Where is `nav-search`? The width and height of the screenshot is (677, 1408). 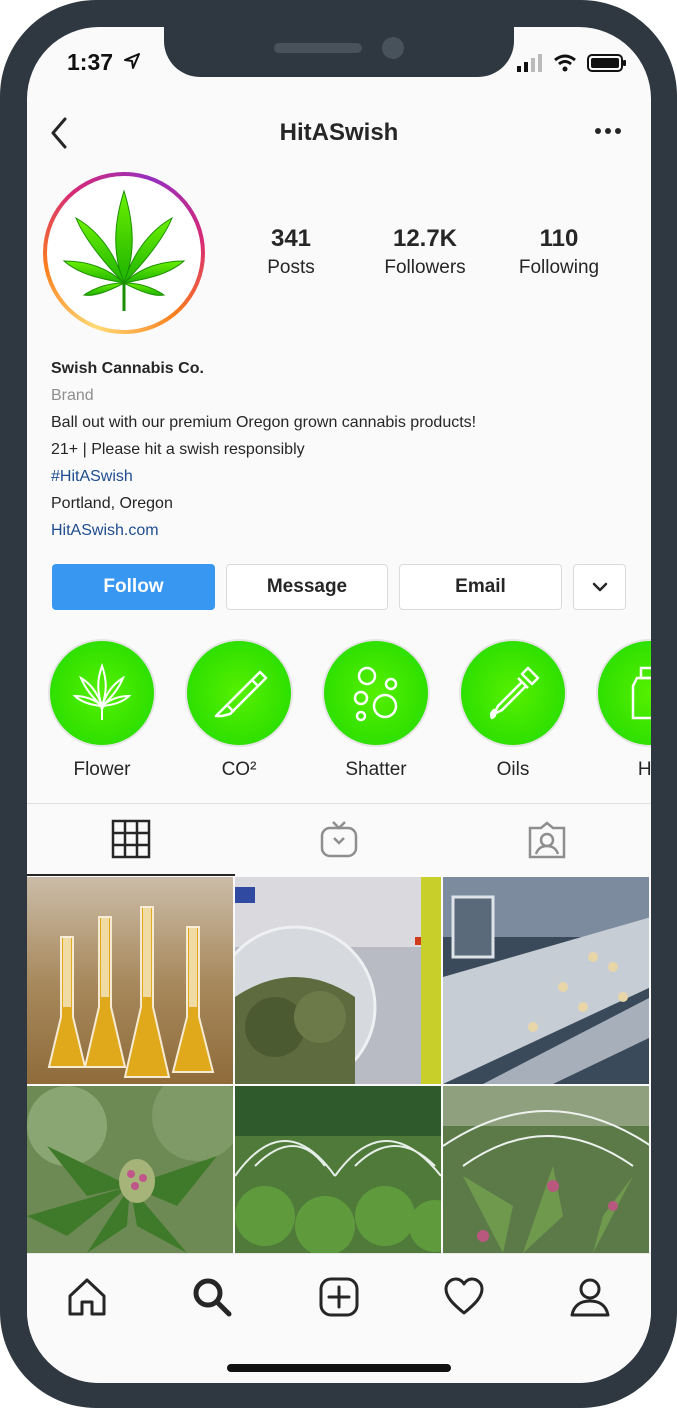 nav-search is located at coordinates (212, 1297).